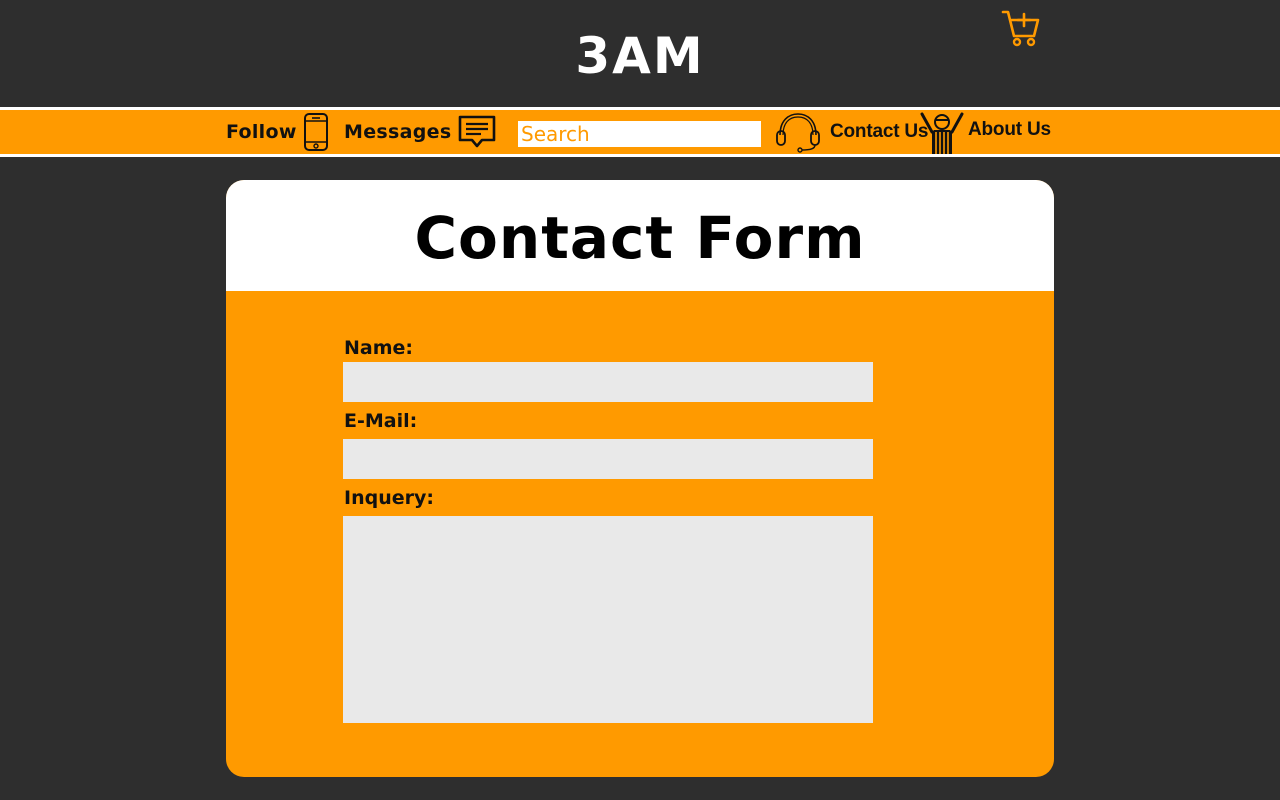  I want to click on nav-follow: Follow, so click(278, 132).